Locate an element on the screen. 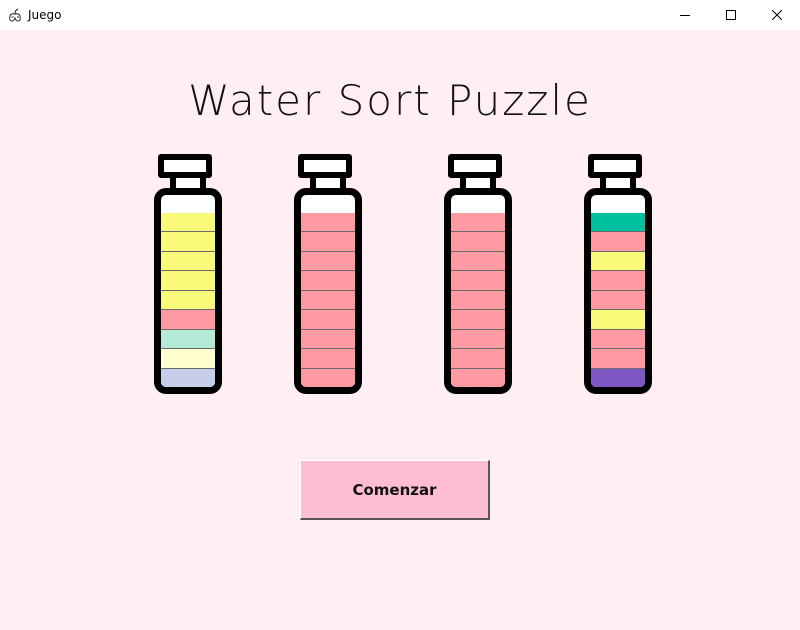  minimize-icon is located at coordinates (685, 15).